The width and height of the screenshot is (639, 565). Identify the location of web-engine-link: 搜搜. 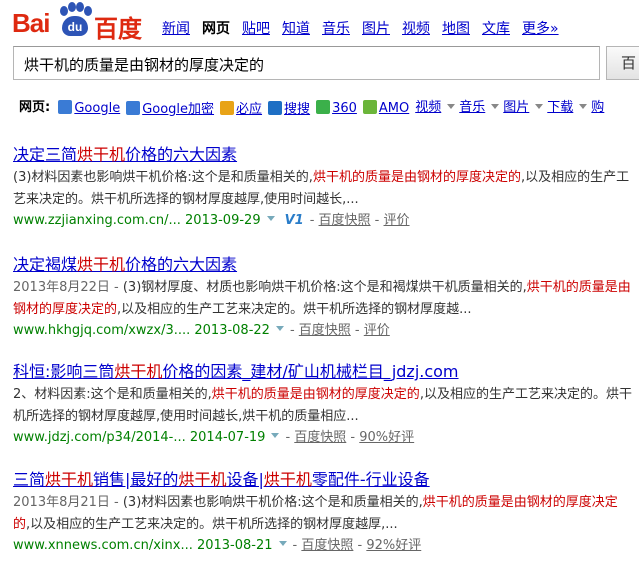
(289, 107).